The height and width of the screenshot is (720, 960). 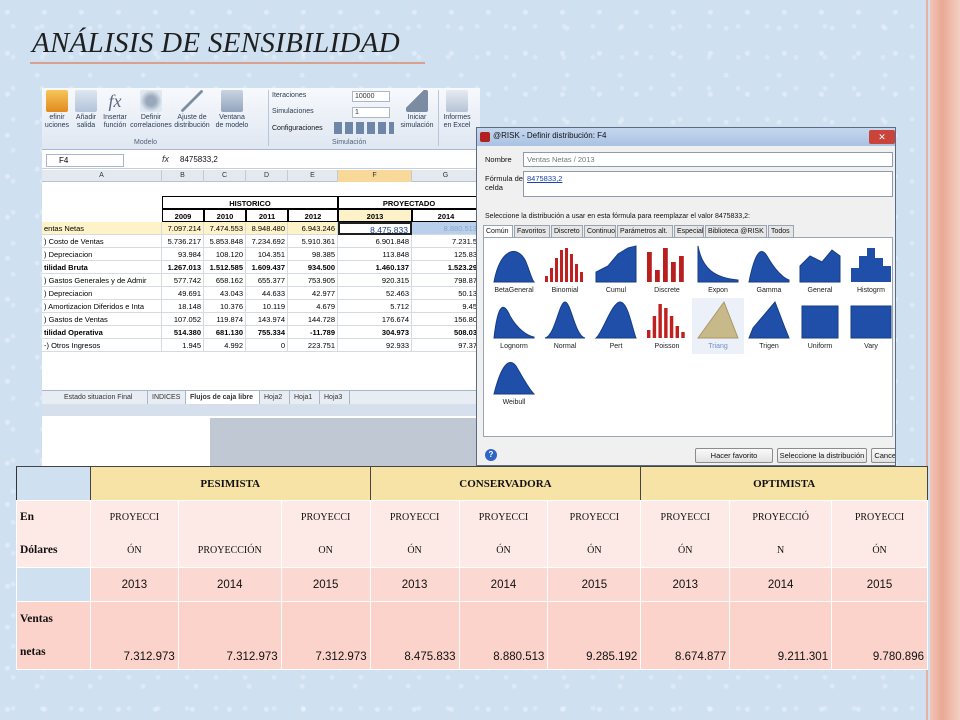 What do you see at coordinates (870, 326) in the screenshot?
I see `distribution-vary: Vary` at bounding box center [870, 326].